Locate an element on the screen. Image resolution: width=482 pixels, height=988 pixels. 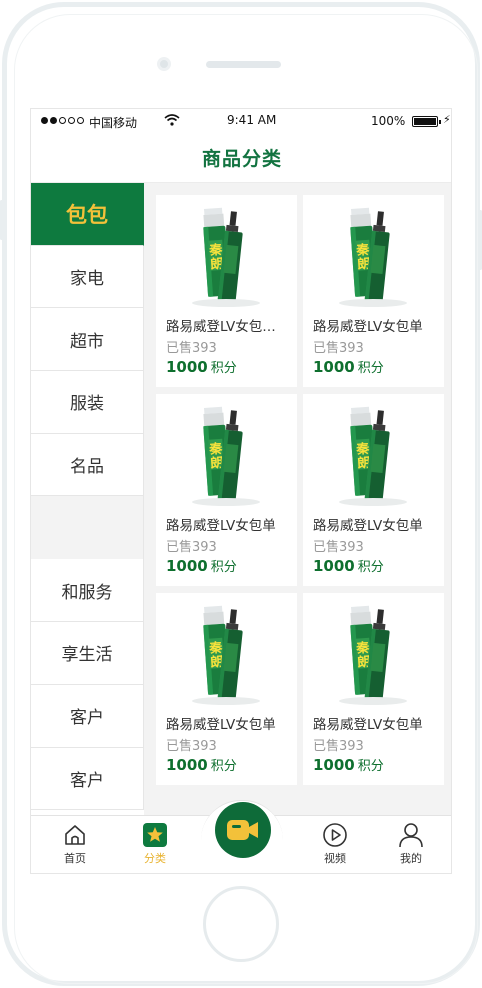
carrier-label: 中国移动 is located at coordinates (113, 123).